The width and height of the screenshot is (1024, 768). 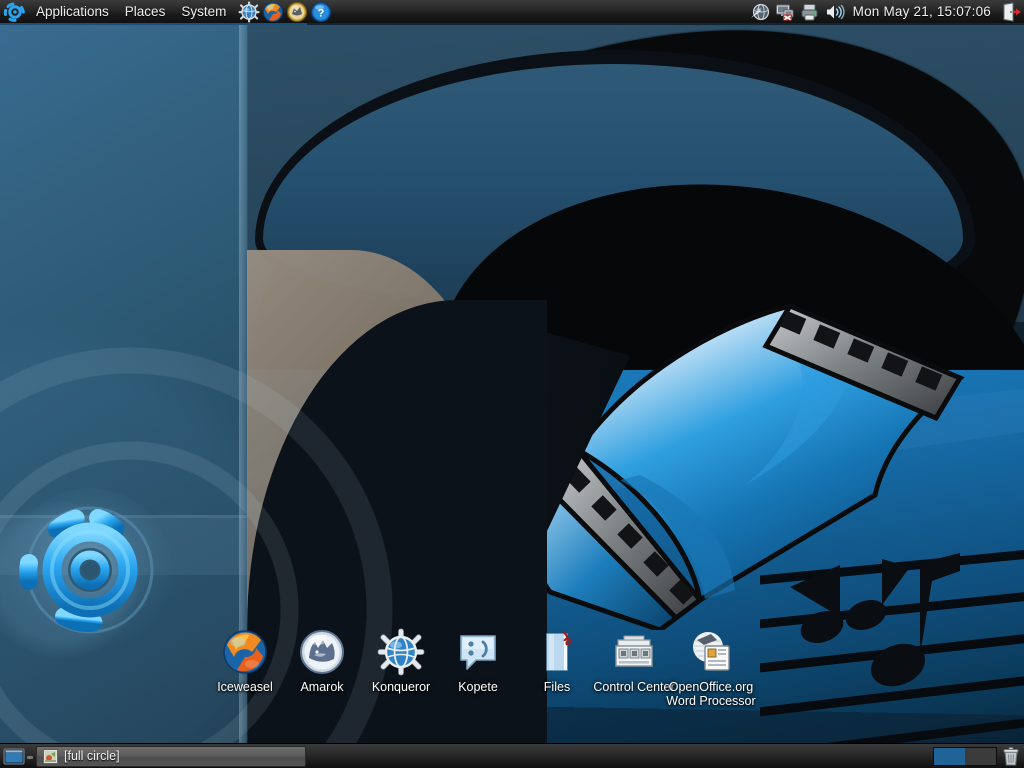 I want to click on logout-door-icon, so click(x=1011, y=11).